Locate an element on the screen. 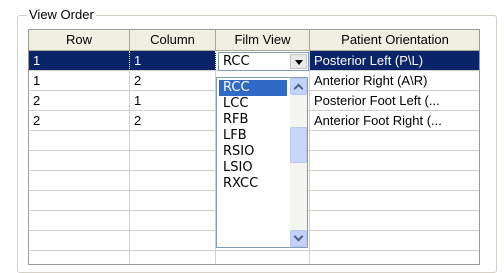 This screenshot has width=504, height=273. grid-header: Row Column Film View Patient Orientation is located at coordinates (254, 40).